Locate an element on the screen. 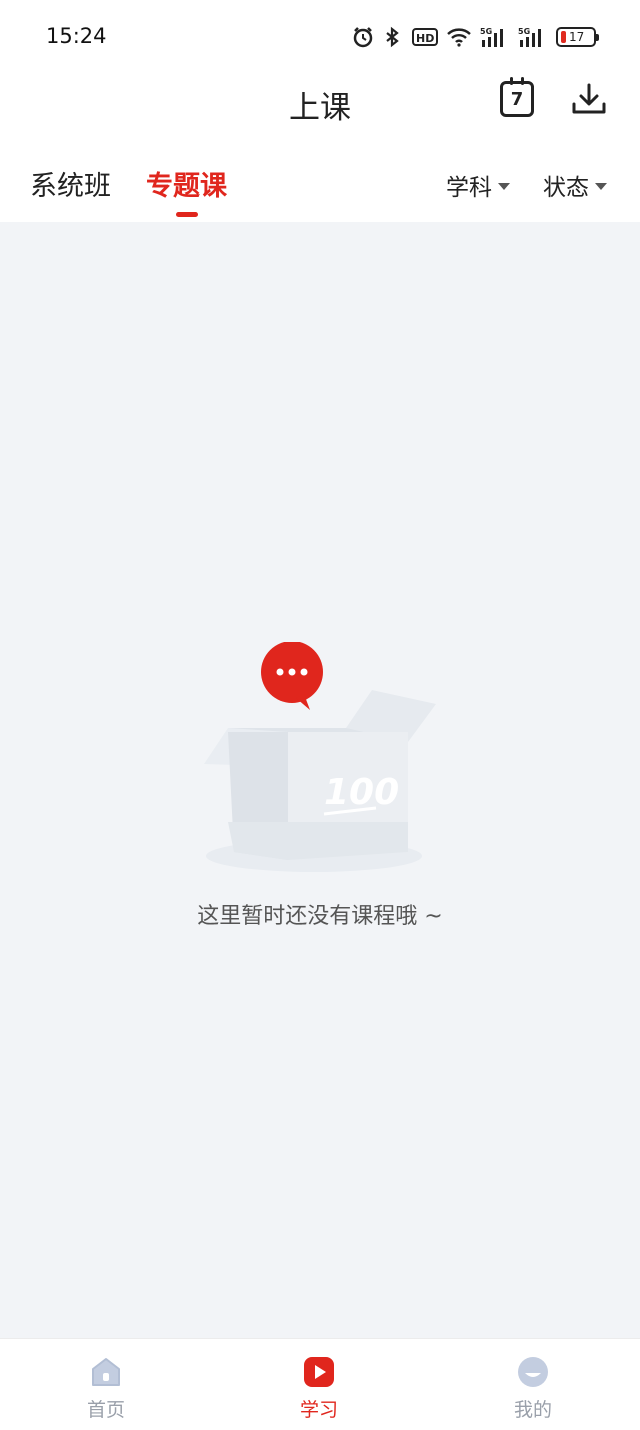 Image resolution: width=640 pixels, height=1430 pixels. empty-box-illustration: 100 is located at coordinates (320, 757).